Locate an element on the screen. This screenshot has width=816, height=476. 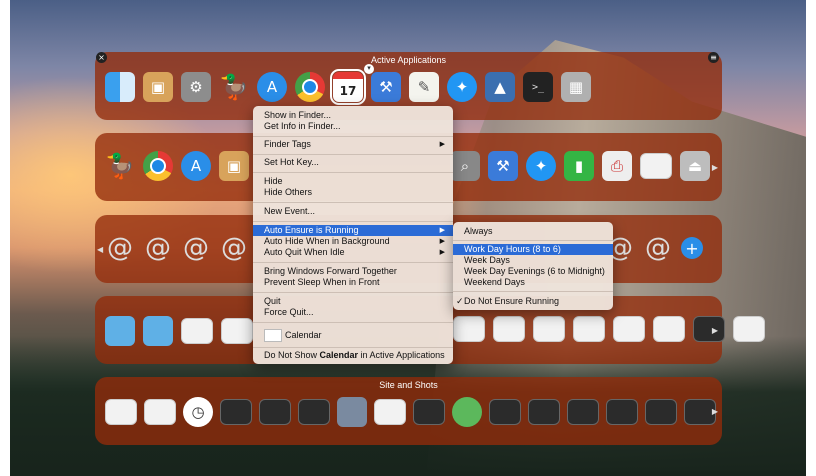
menu-item-hide: Hide is located at coordinates (353, 181).